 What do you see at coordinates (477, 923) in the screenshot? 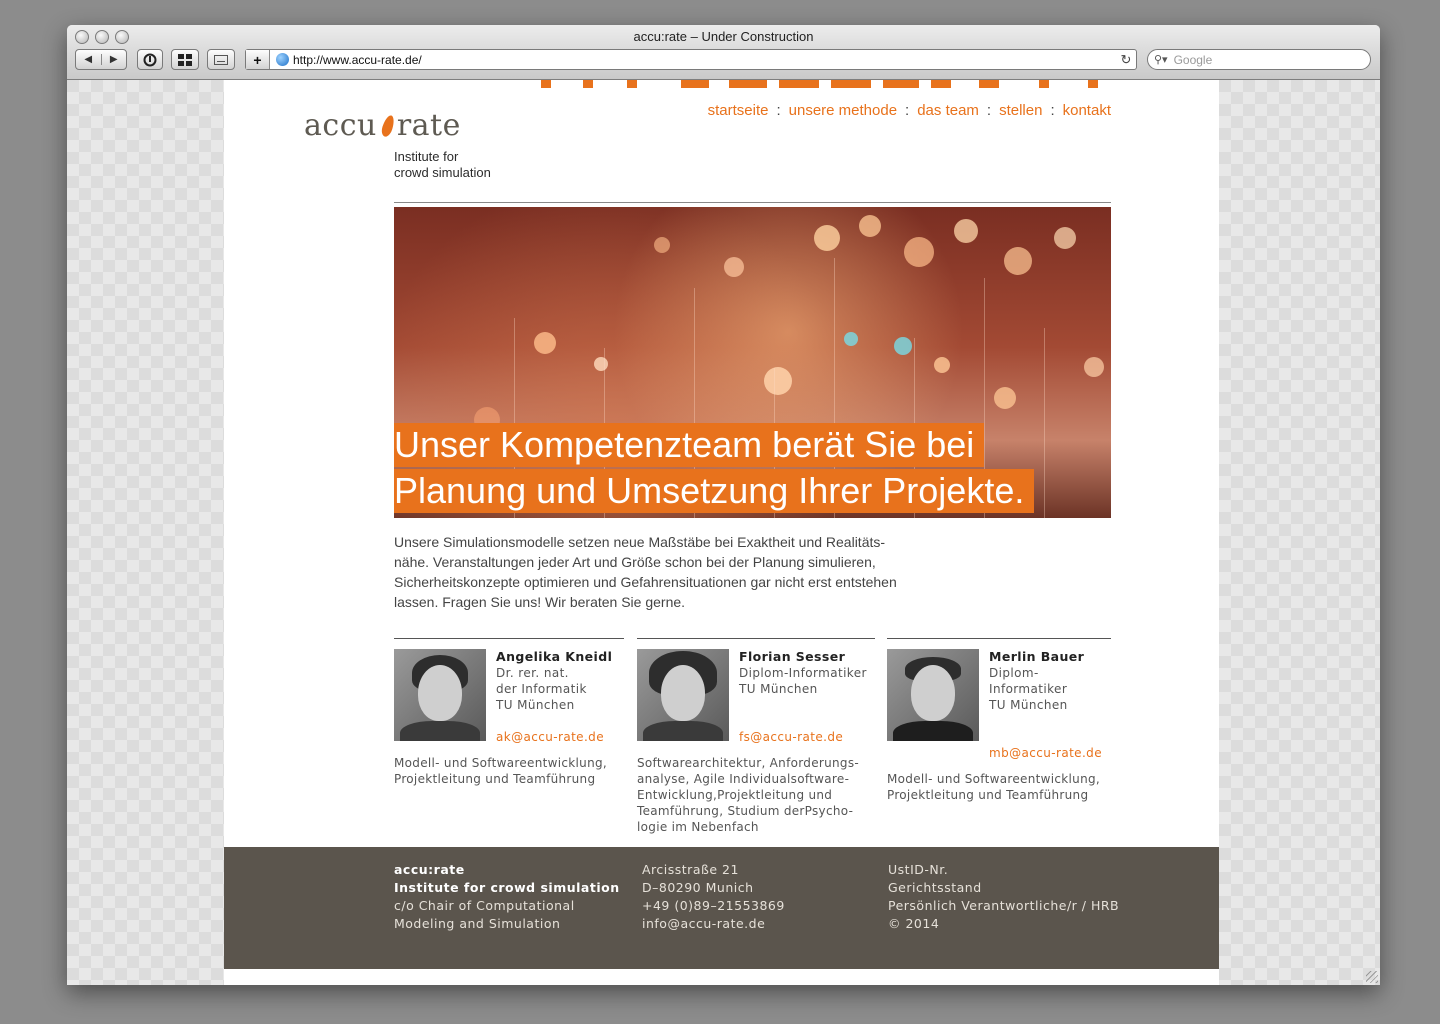
I see `footer-text-line: Modeling and Simulation` at bounding box center [477, 923].